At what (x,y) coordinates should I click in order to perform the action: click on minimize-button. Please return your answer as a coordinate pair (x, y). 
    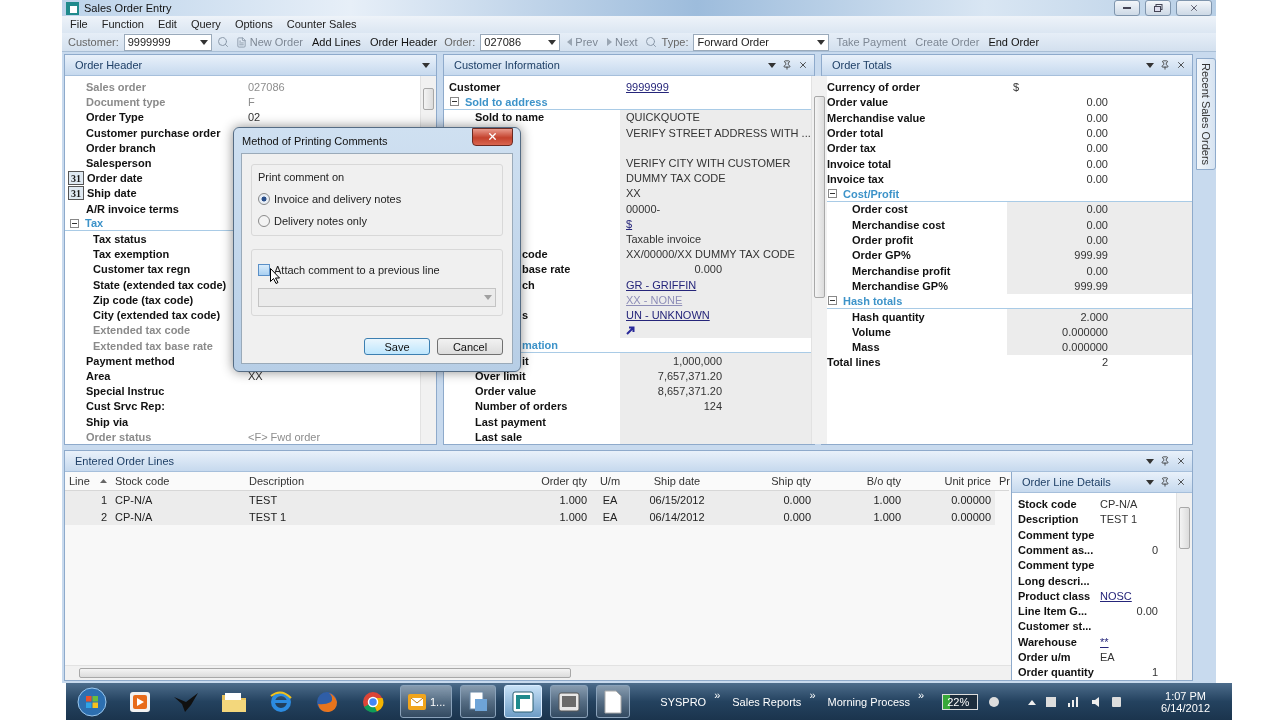
    Looking at the image, I should click on (1127, 8).